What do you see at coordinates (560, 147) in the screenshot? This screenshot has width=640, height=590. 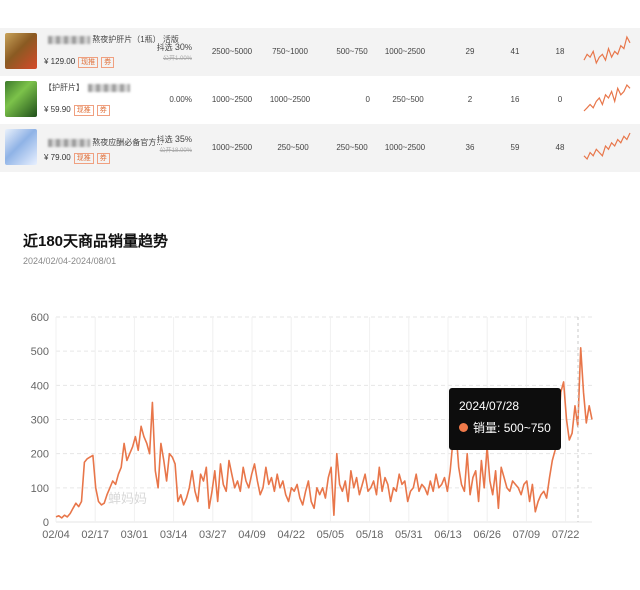 I see `count-cell: 48` at bounding box center [560, 147].